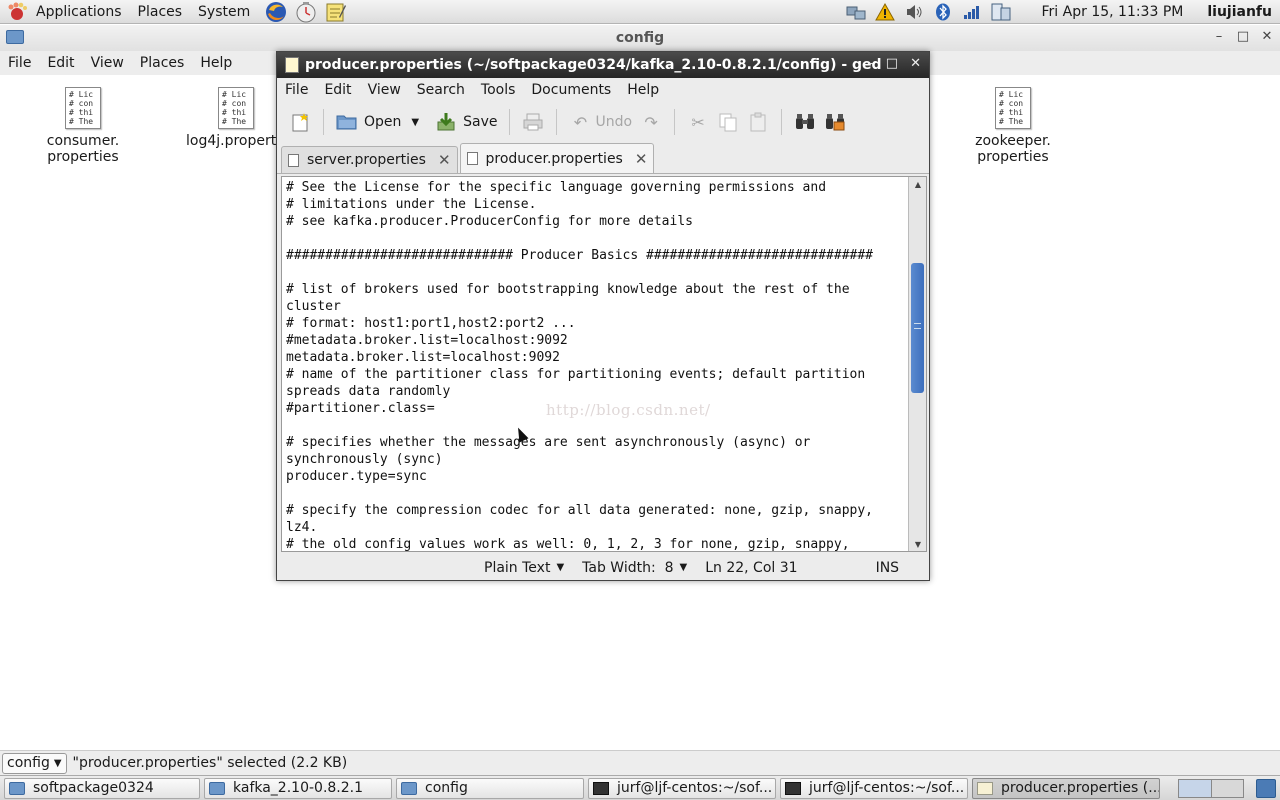 The height and width of the screenshot is (800, 1280). What do you see at coordinates (597, 357) in the screenshot?
I see `editor-line: metadata.broker.list=localhost:9092` at bounding box center [597, 357].